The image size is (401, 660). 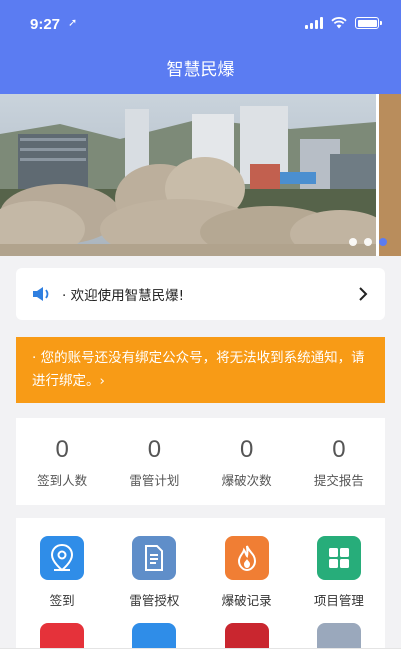 I want to click on app-checkin: 签到, so click(x=62, y=563).